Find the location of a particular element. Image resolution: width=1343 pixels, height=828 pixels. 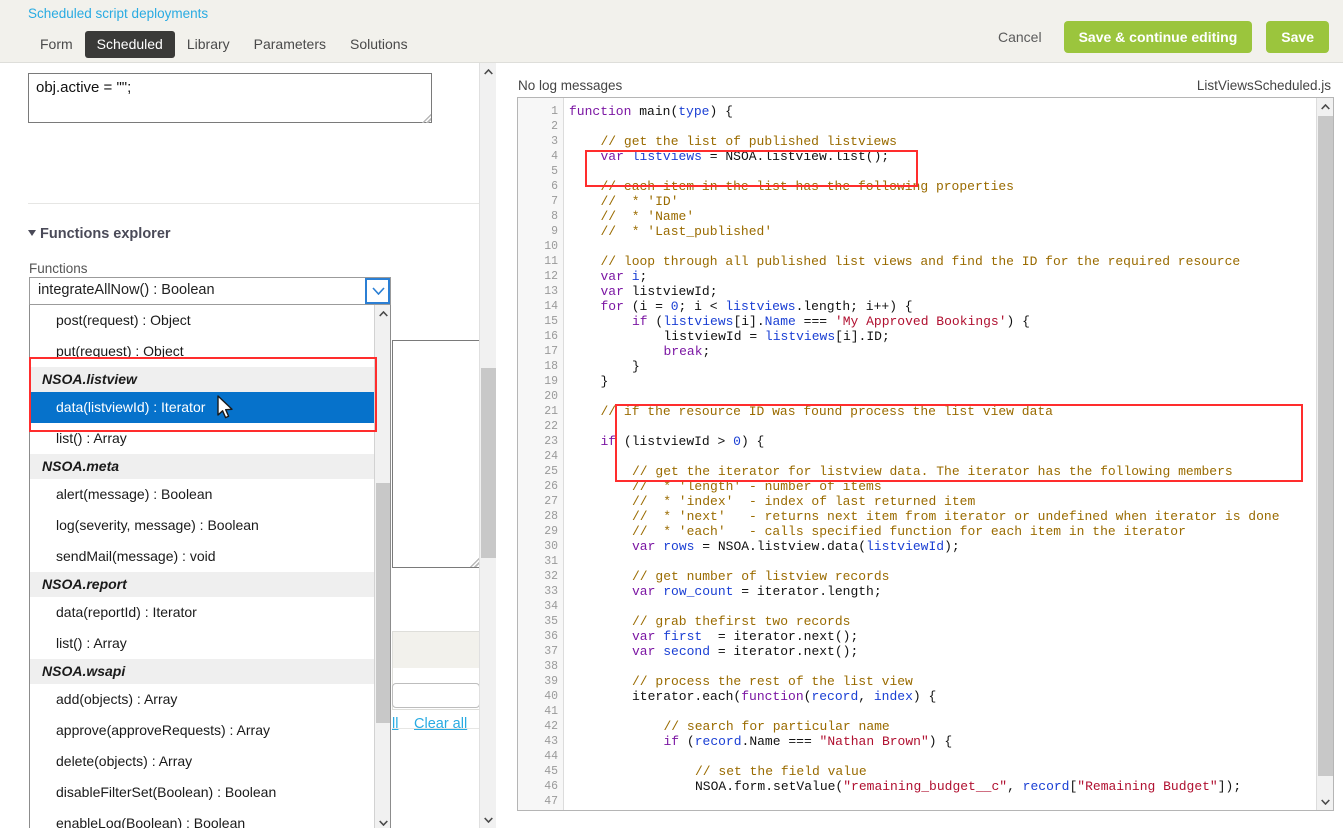

code-line: for (i = 0; i < listviews.length; i++) { is located at coordinates (757, 306).